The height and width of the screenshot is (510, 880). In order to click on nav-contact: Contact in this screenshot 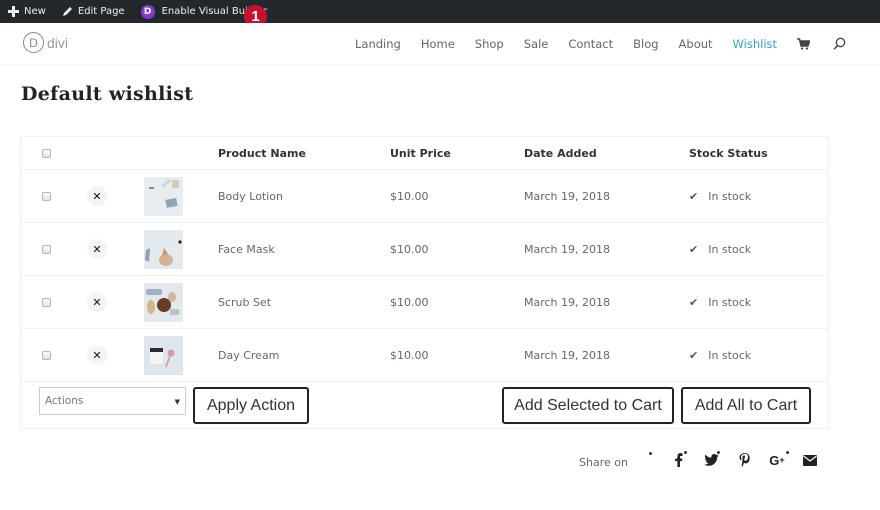, I will do `click(590, 44)`.